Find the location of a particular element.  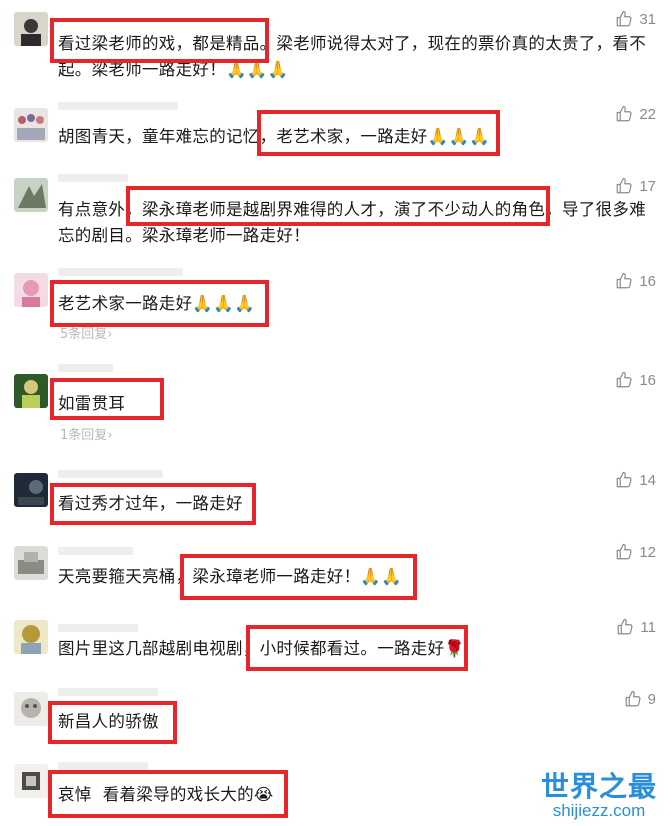

comment-text: 看过秀才过年，一路走好 is located at coordinates (150, 503).